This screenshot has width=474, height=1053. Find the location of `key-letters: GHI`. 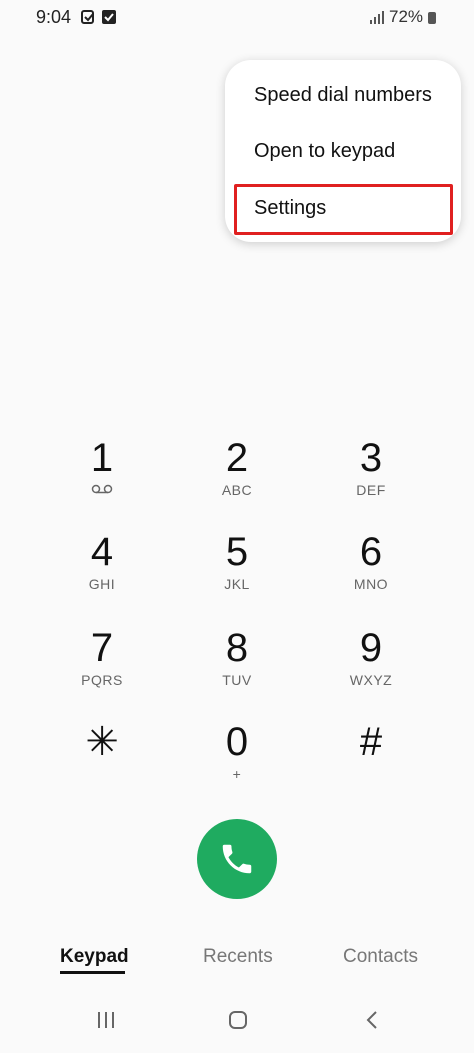

key-letters: GHI is located at coordinates (102, 584).